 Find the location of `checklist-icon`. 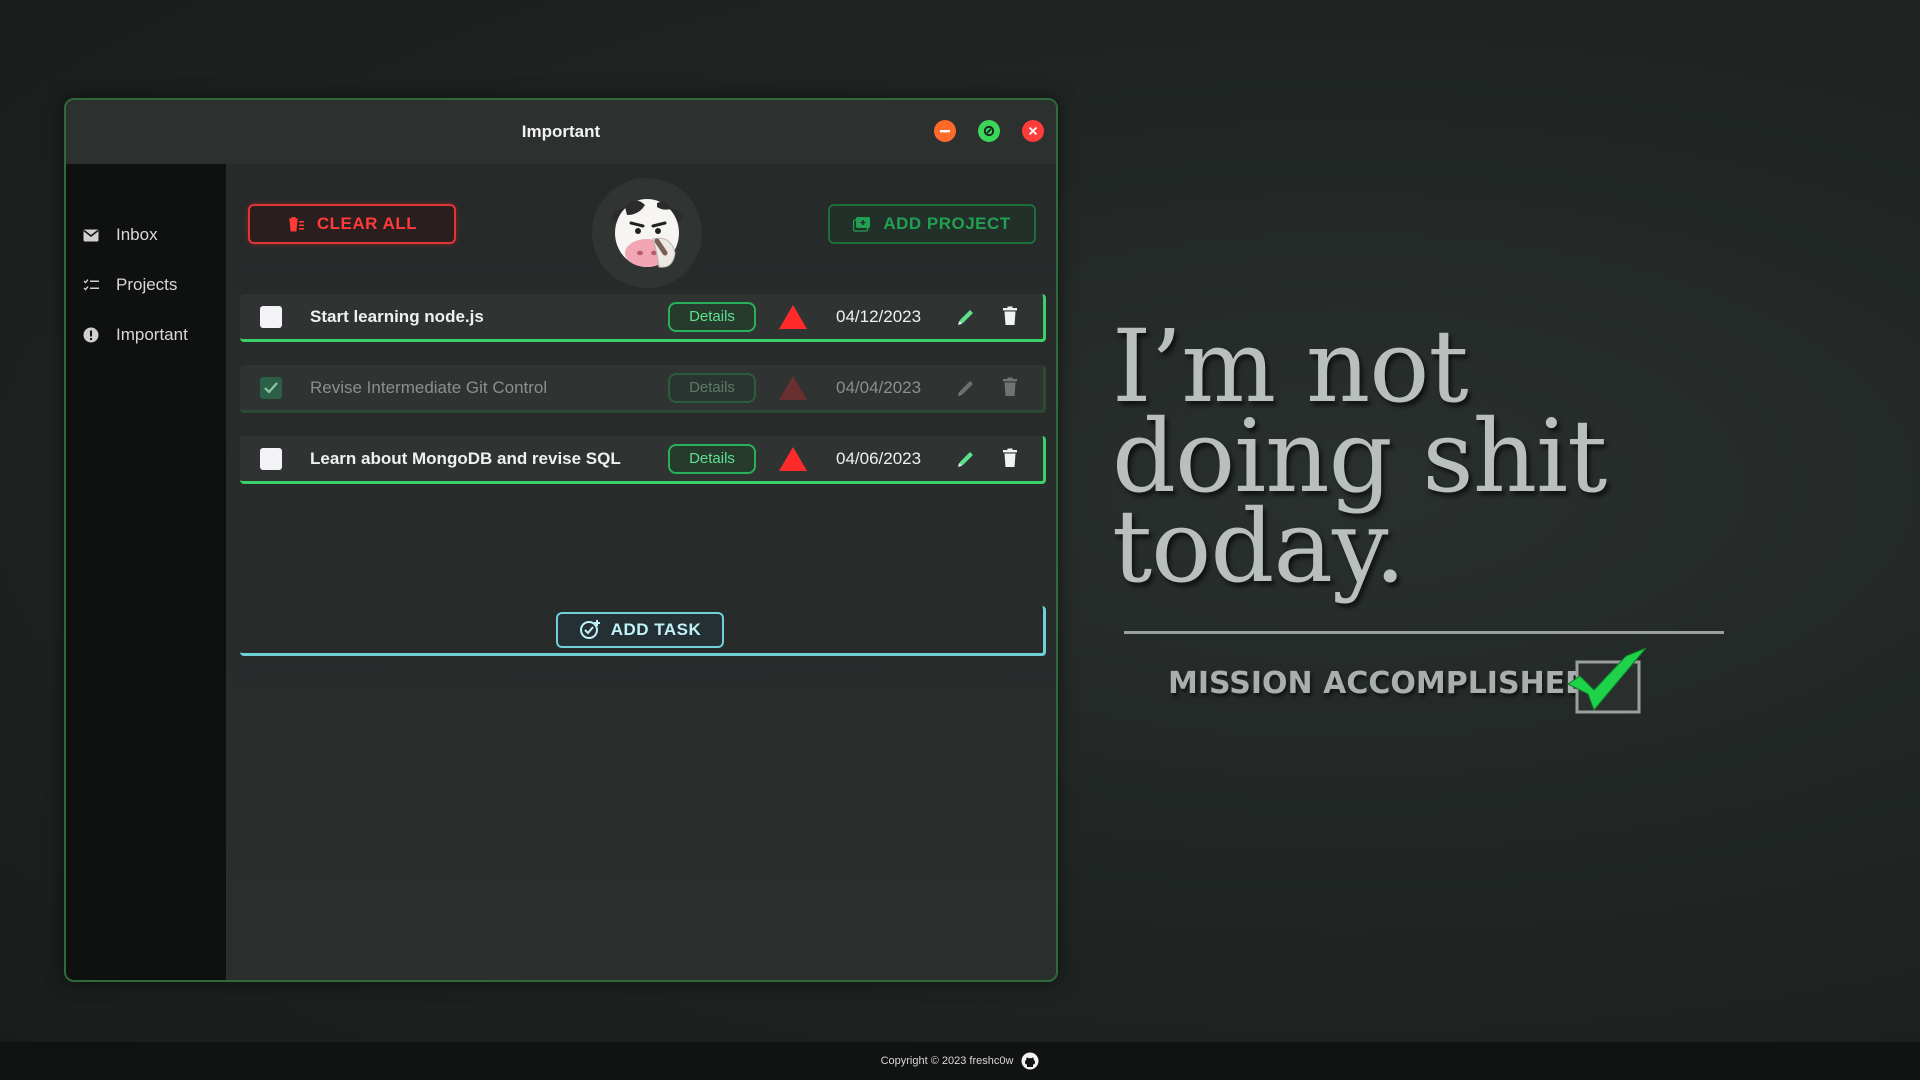

checklist-icon is located at coordinates (91, 285).